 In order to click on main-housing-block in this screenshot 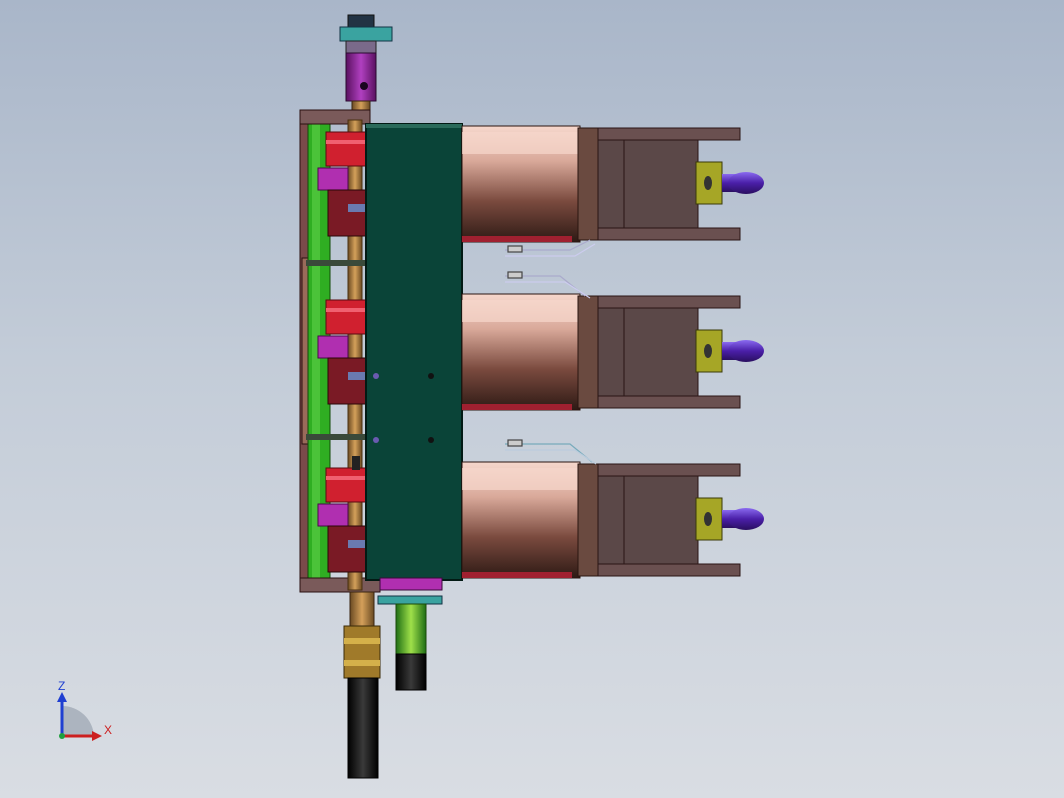, I will do `click(414, 352)`.